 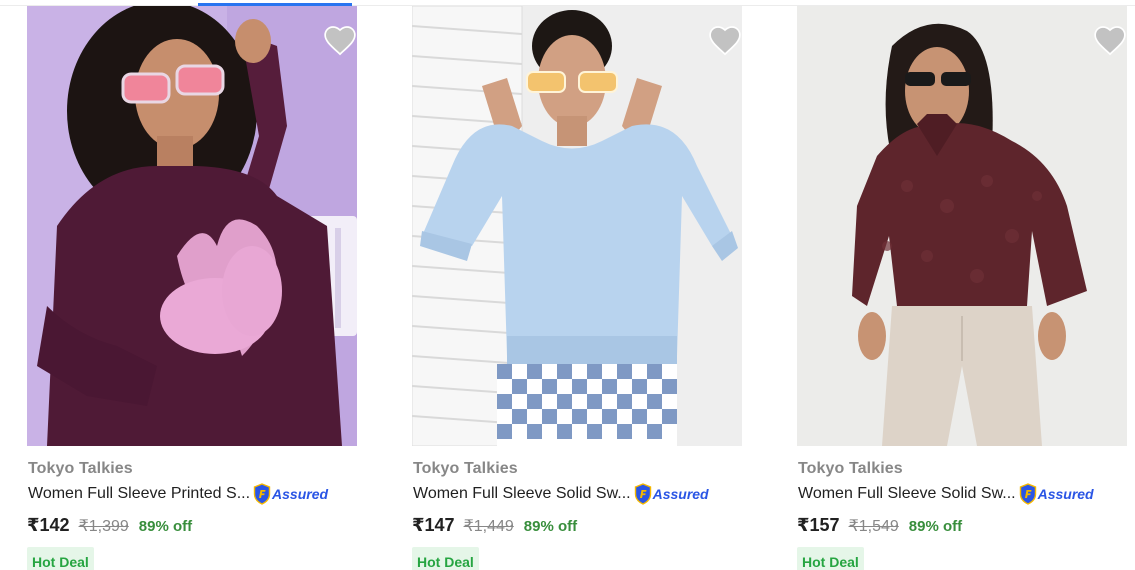 I want to click on selling-price: ₹142, so click(x=48, y=525).